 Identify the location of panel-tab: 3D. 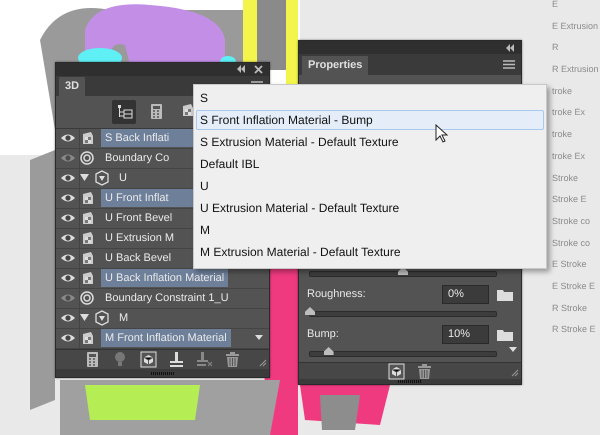
(72, 86).